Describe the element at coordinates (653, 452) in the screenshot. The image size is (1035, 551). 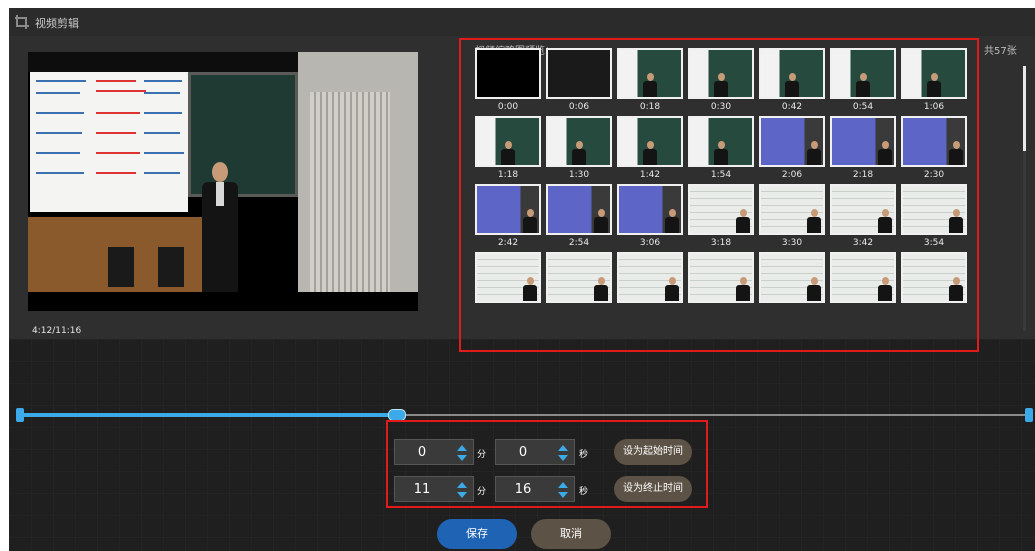
I see `set-start-time-button: 设为起始时间` at that location.